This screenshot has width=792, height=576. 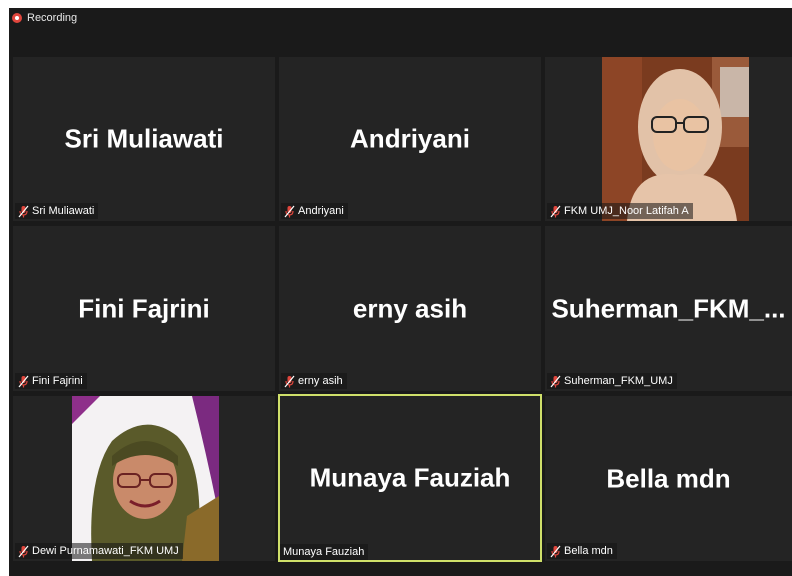 I want to click on participant-tile-suherman: Suherman_FKM_... Suherman_FKM_UMJ, so click(x=668, y=308).